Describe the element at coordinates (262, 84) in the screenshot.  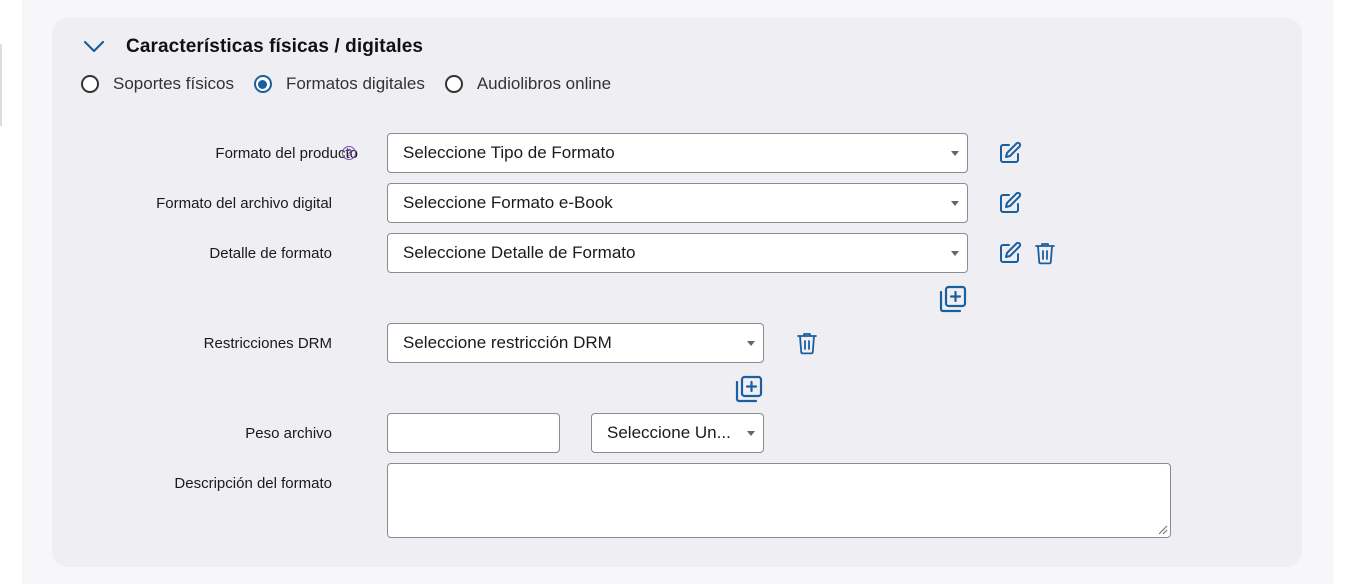
I see `radio-button-checked` at that location.